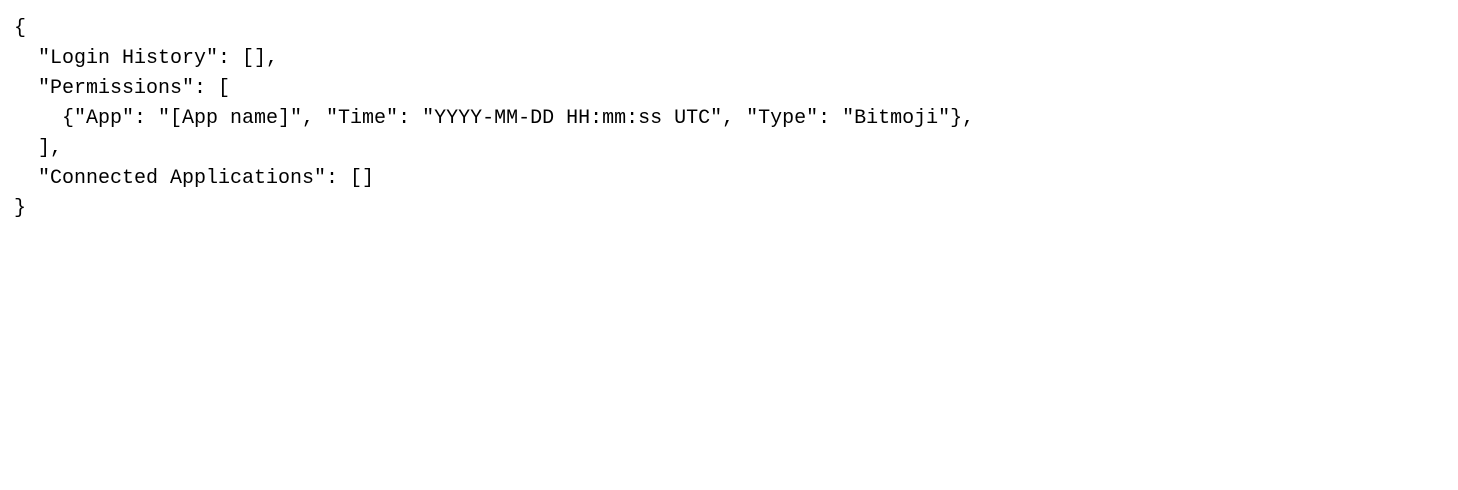 The height and width of the screenshot is (490, 1458). I want to click on json-open-brace: {, so click(20, 28).